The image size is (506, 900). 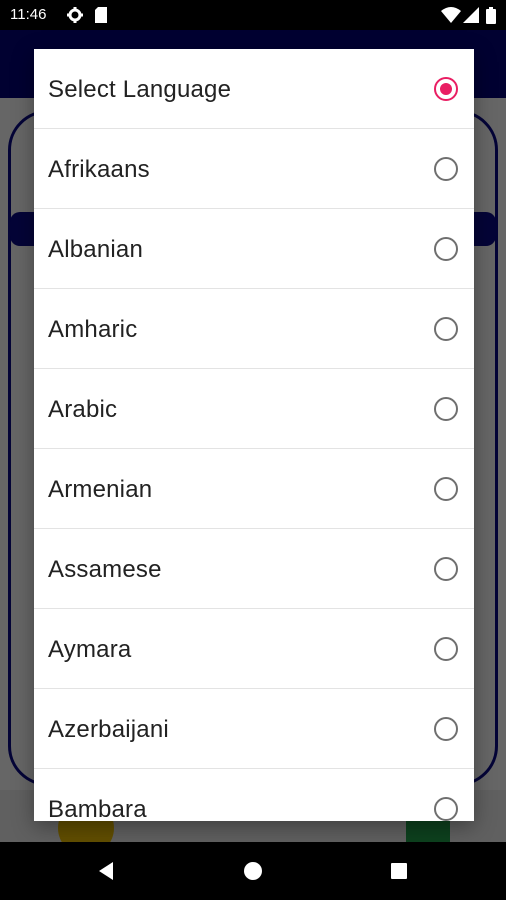 I want to click on language-label: Amharic, so click(x=93, y=329).